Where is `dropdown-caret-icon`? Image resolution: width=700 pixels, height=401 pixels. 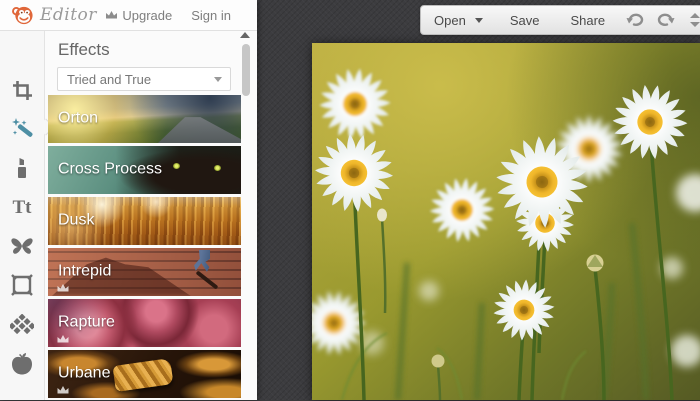 dropdown-caret-icon is located at coordinates (218, 79).